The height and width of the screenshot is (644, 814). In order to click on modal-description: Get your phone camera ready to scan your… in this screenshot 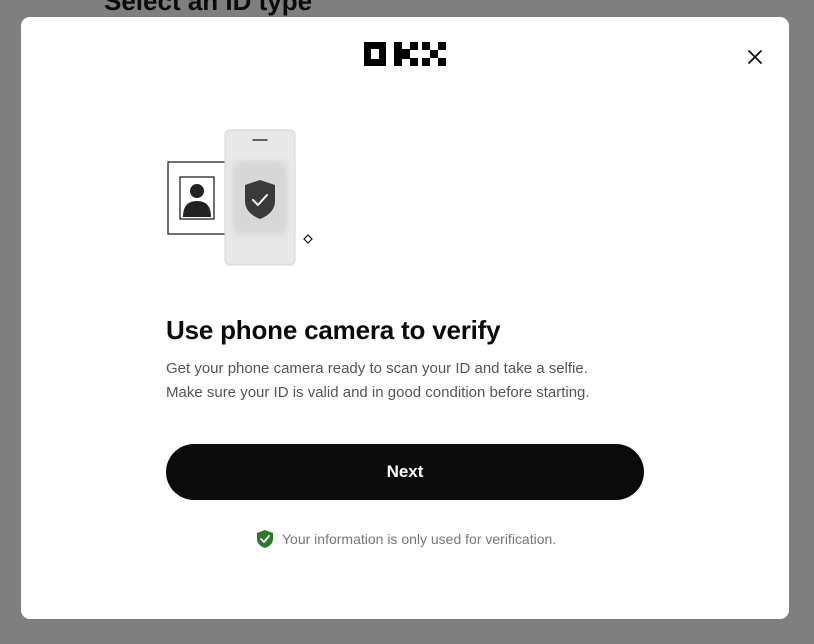, I will do `click(426, 381)`.